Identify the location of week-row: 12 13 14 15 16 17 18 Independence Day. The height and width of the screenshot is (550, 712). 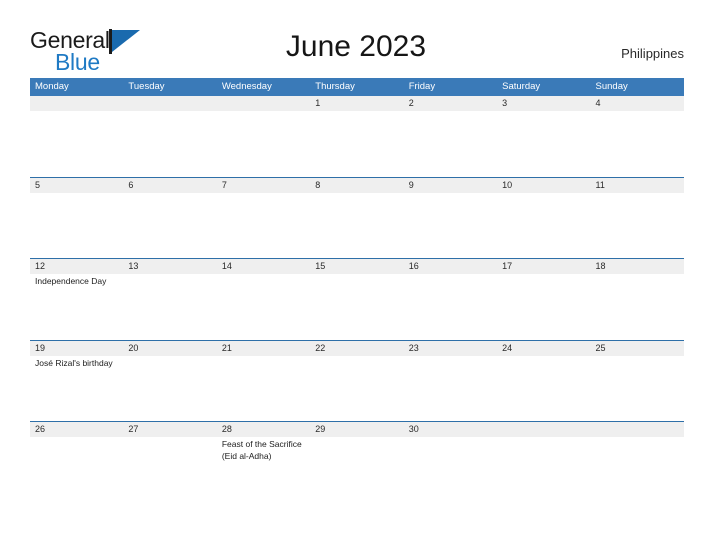
(357, 299).